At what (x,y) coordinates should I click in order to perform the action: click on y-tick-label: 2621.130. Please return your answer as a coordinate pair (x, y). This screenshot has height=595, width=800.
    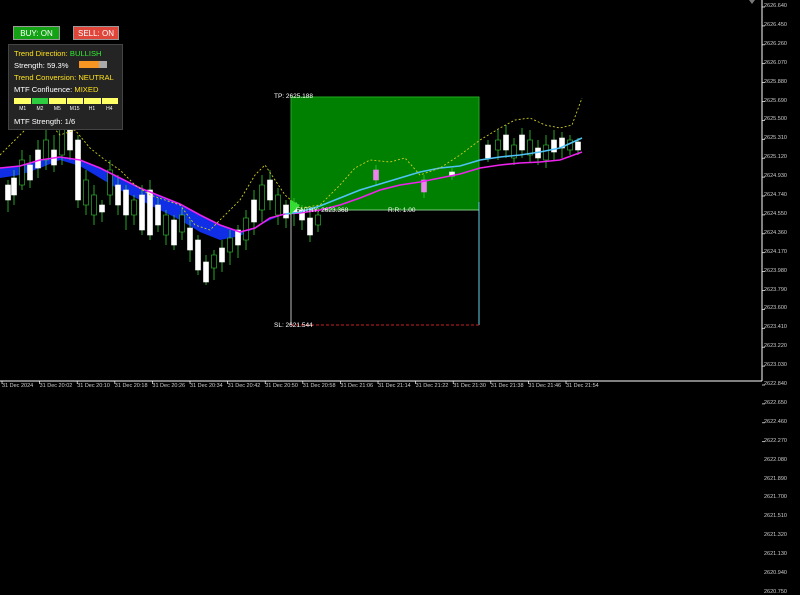
    Looking at the image, I should click on (775, 554).